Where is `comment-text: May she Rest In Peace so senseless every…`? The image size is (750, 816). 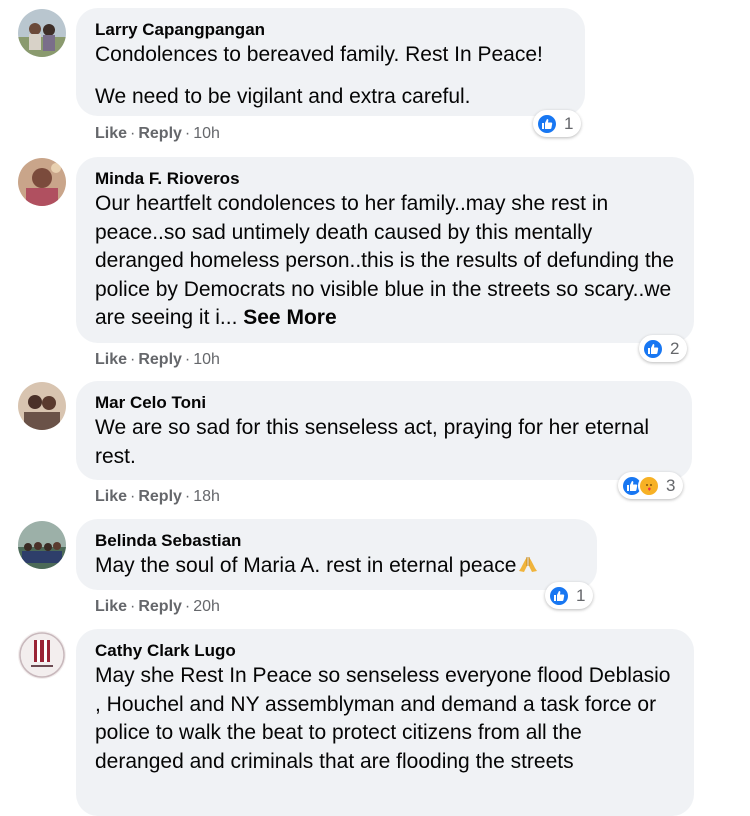
comment-text: May she Rest In Peace so senseless every… is located at coordinates (383, 718).